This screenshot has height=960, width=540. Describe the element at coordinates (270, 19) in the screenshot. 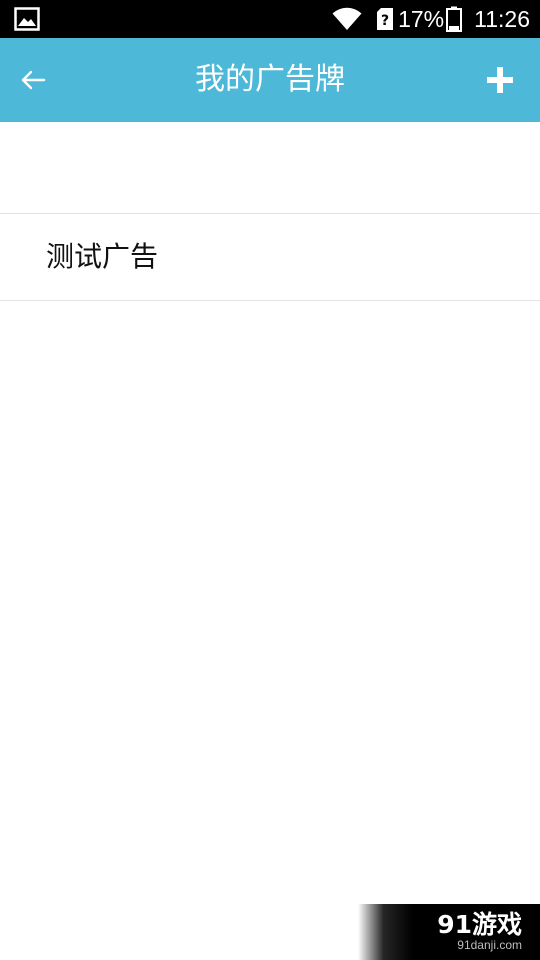

I see `status-bar: ? 17% 11:26` at that location.